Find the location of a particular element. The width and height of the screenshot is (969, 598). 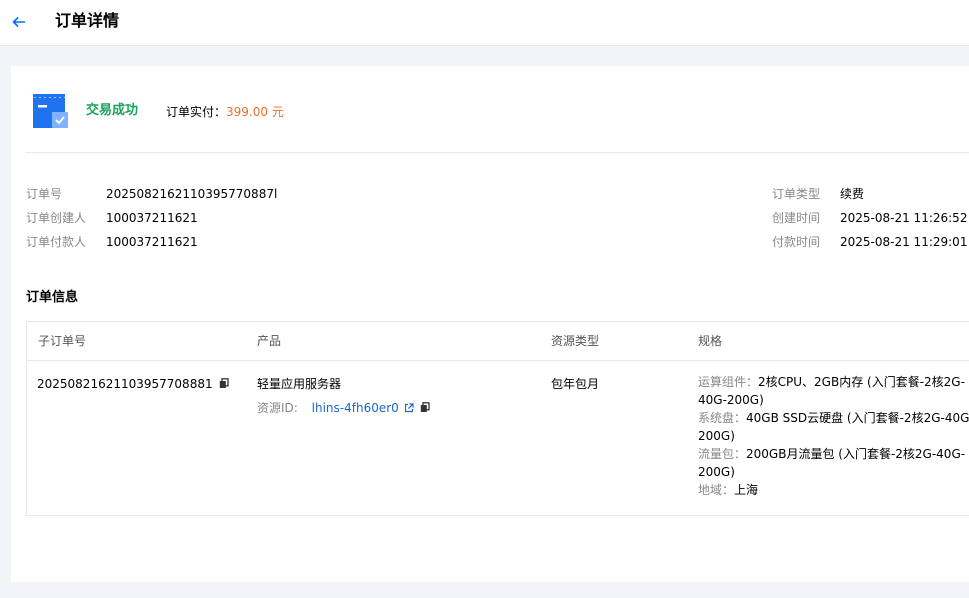

sub-order-no-cell: 20250821621103957708881 is located at coordinates (133, 384).